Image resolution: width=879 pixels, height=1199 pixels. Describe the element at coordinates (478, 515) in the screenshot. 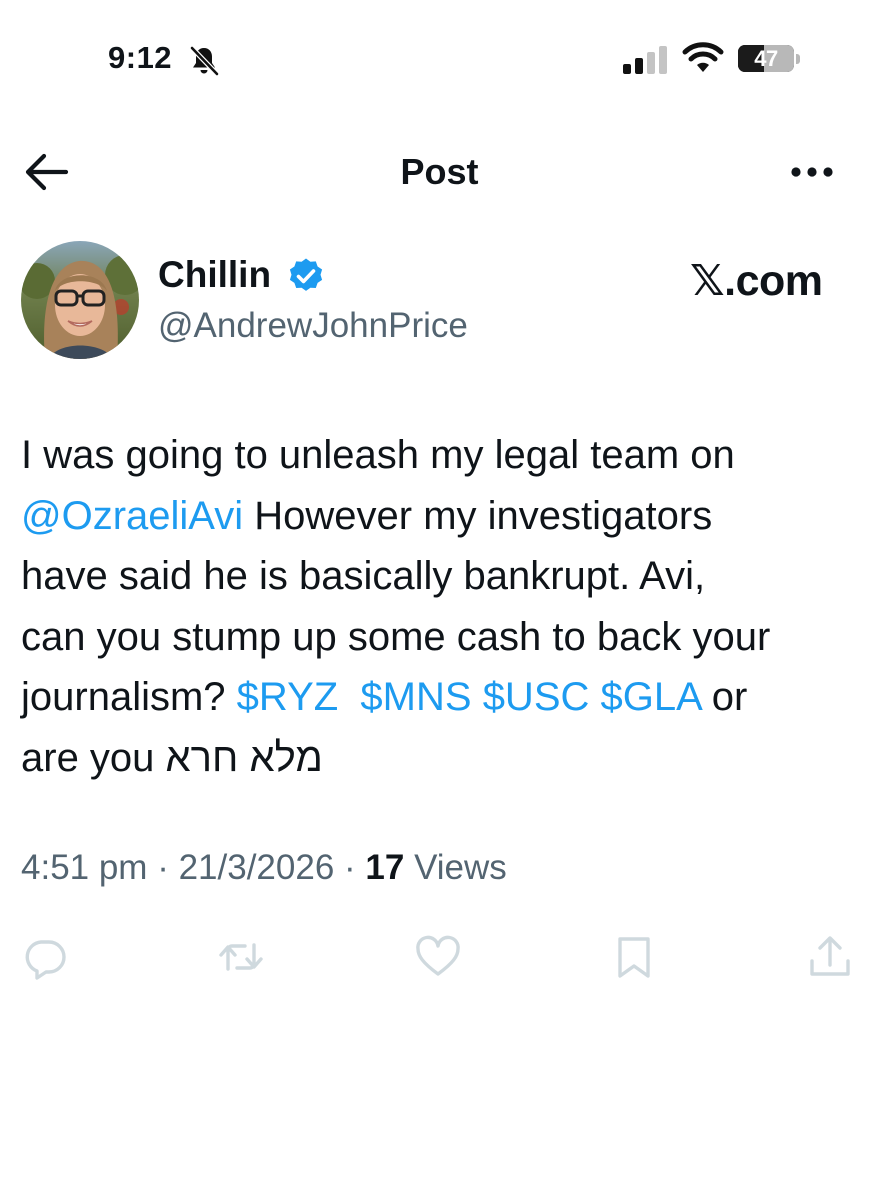

I see `tweet-text-segment: However my investigators` at that location.